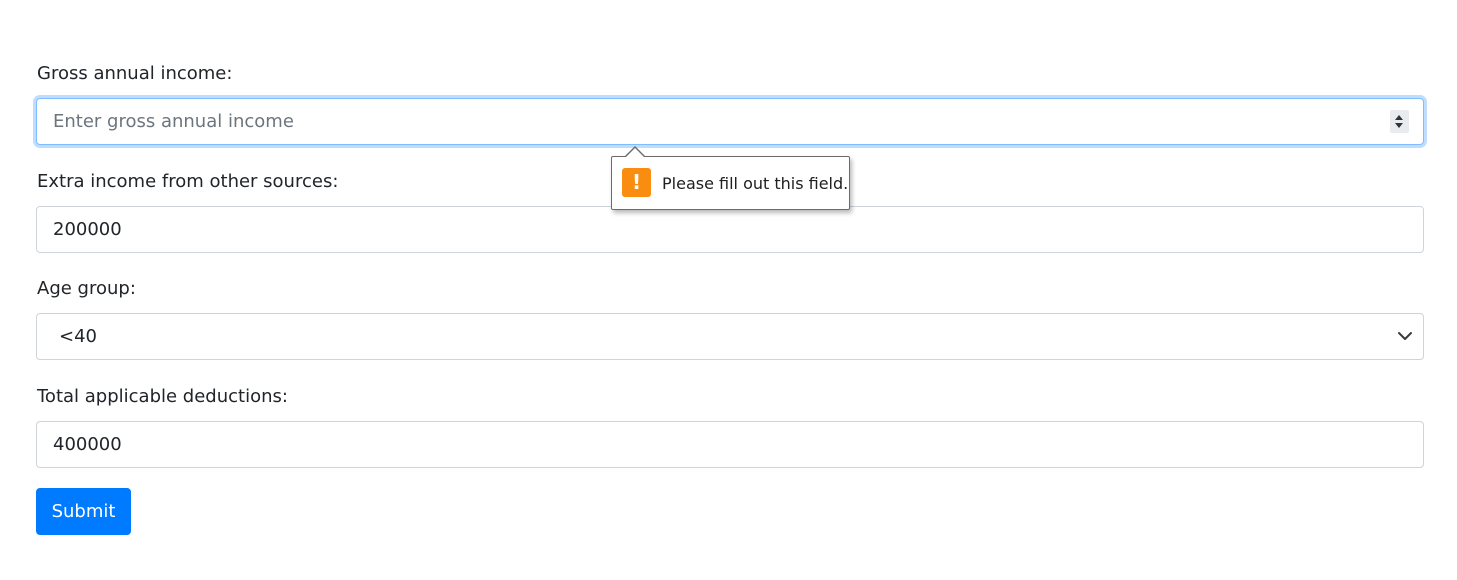  I want to click on validation-tooltip: ! Please fill out this field., so click(730, 178).